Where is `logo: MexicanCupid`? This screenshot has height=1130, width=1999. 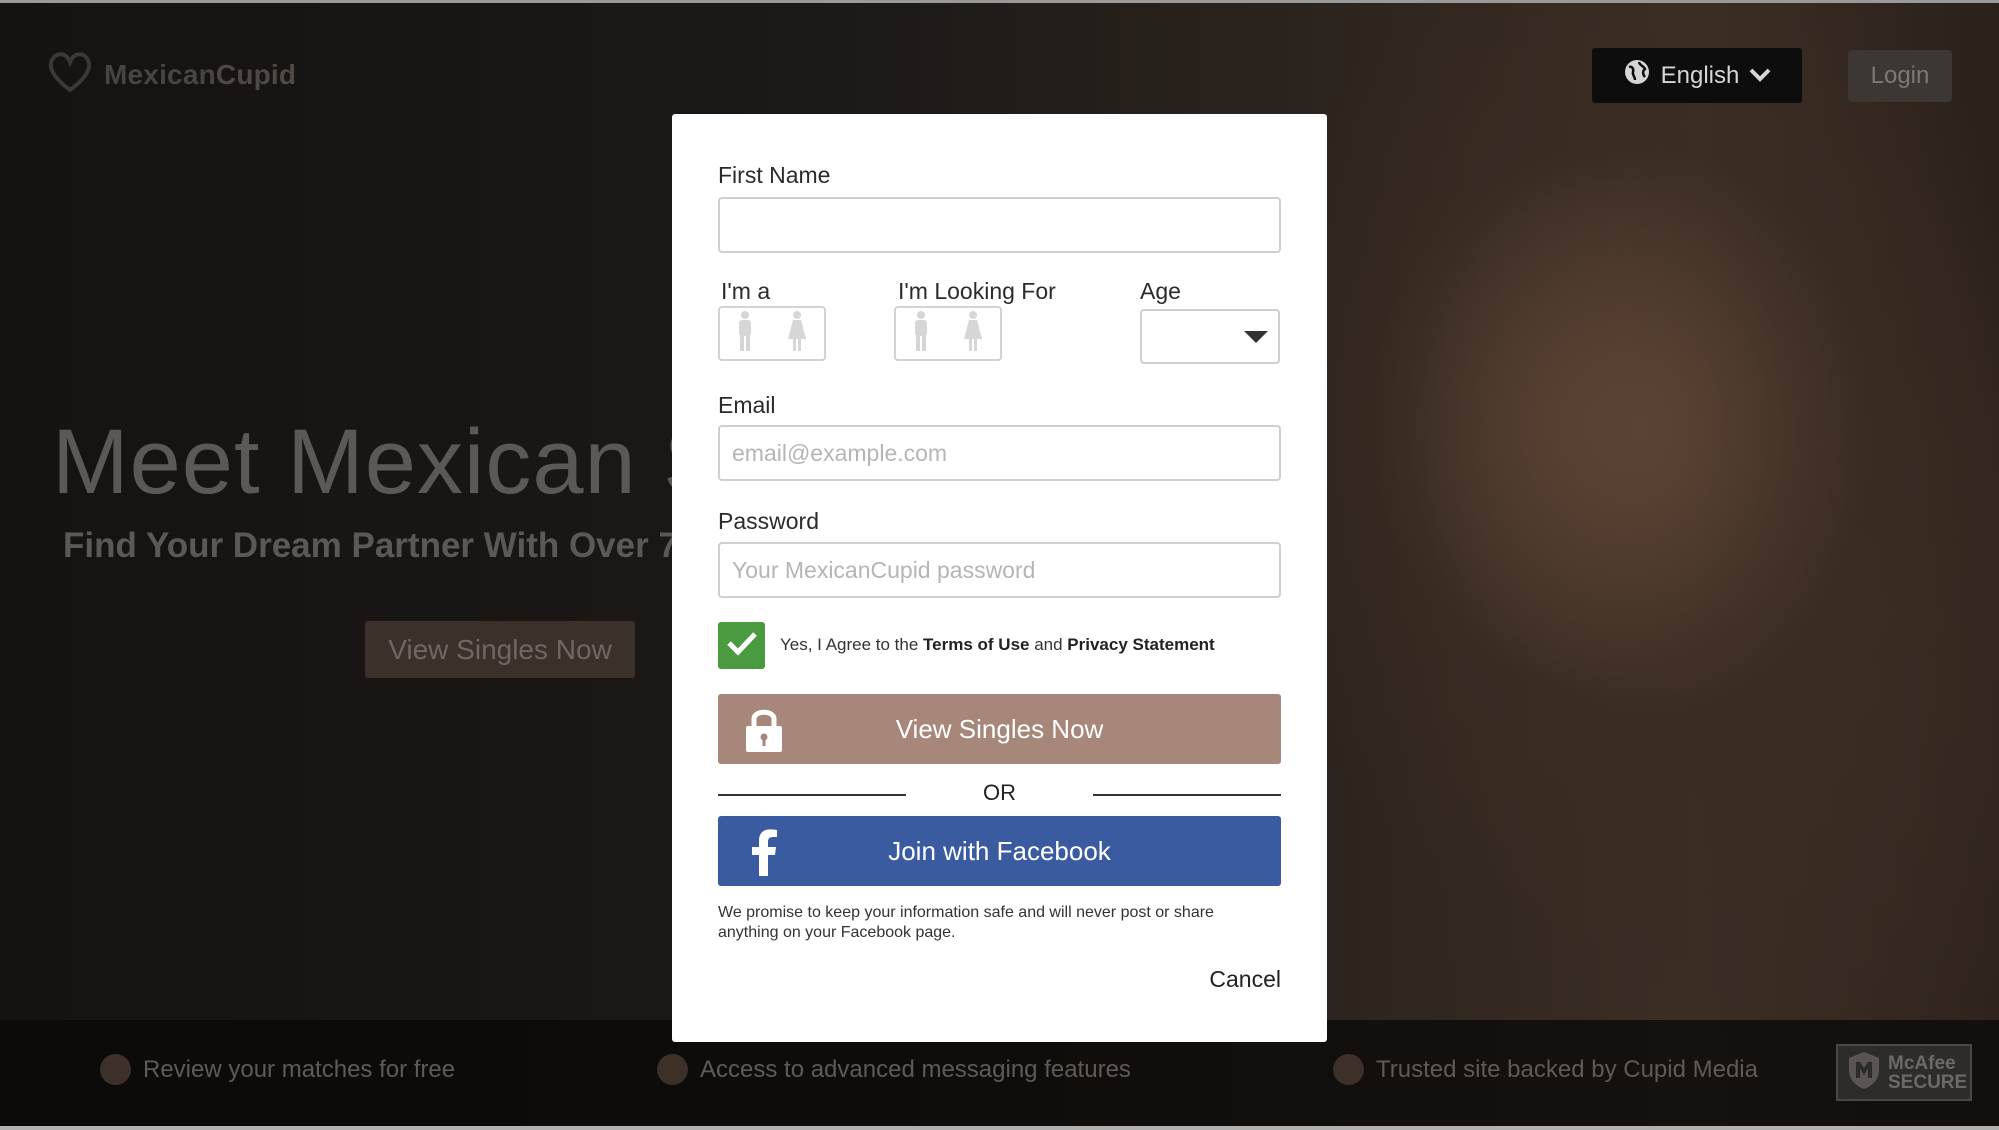 logo: MexicanCupid is located at coordinates (171, 74).